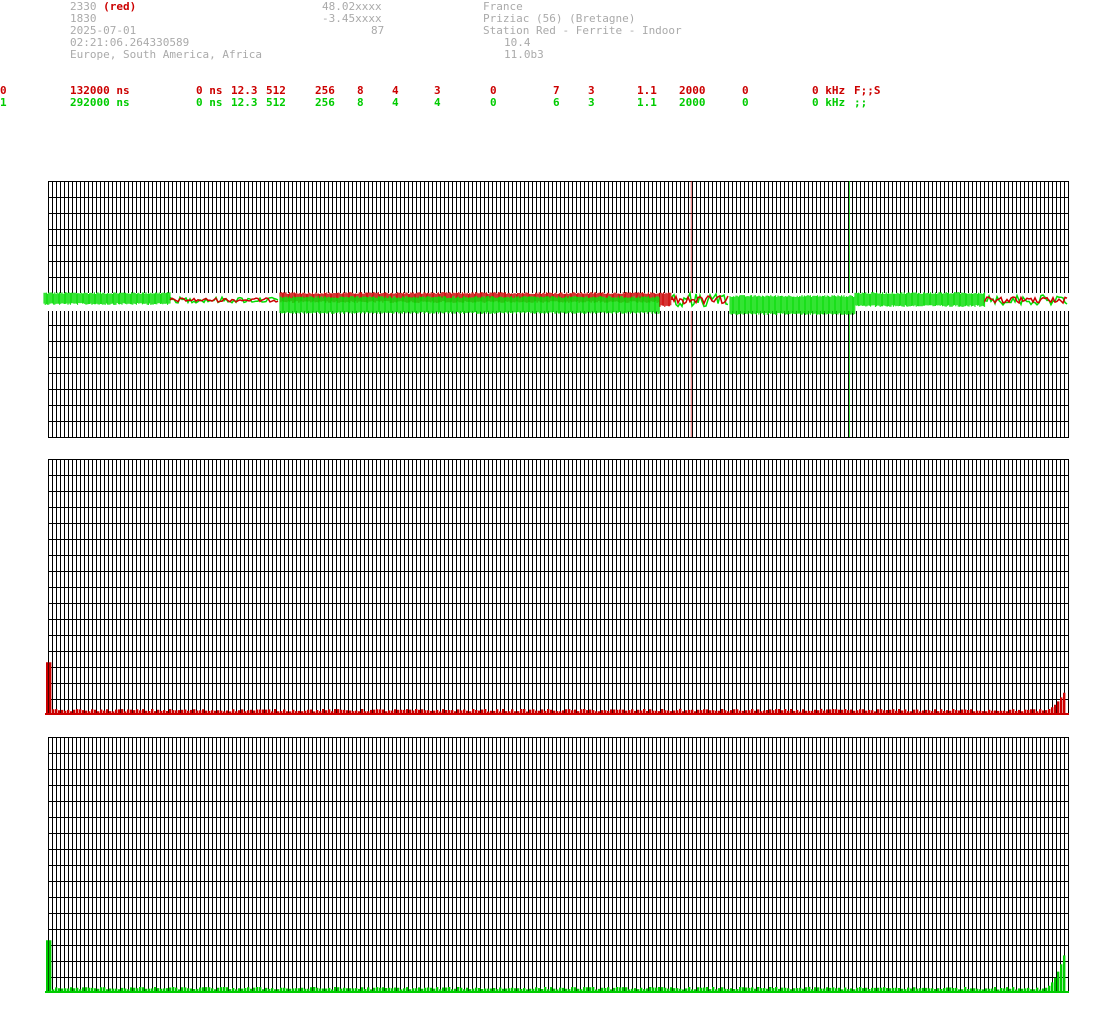 This screenshot has height=1015, width=1095. Describe the element at coordinates (469, 305) in the screenshot. I see `waveform-green-dense` at that location.